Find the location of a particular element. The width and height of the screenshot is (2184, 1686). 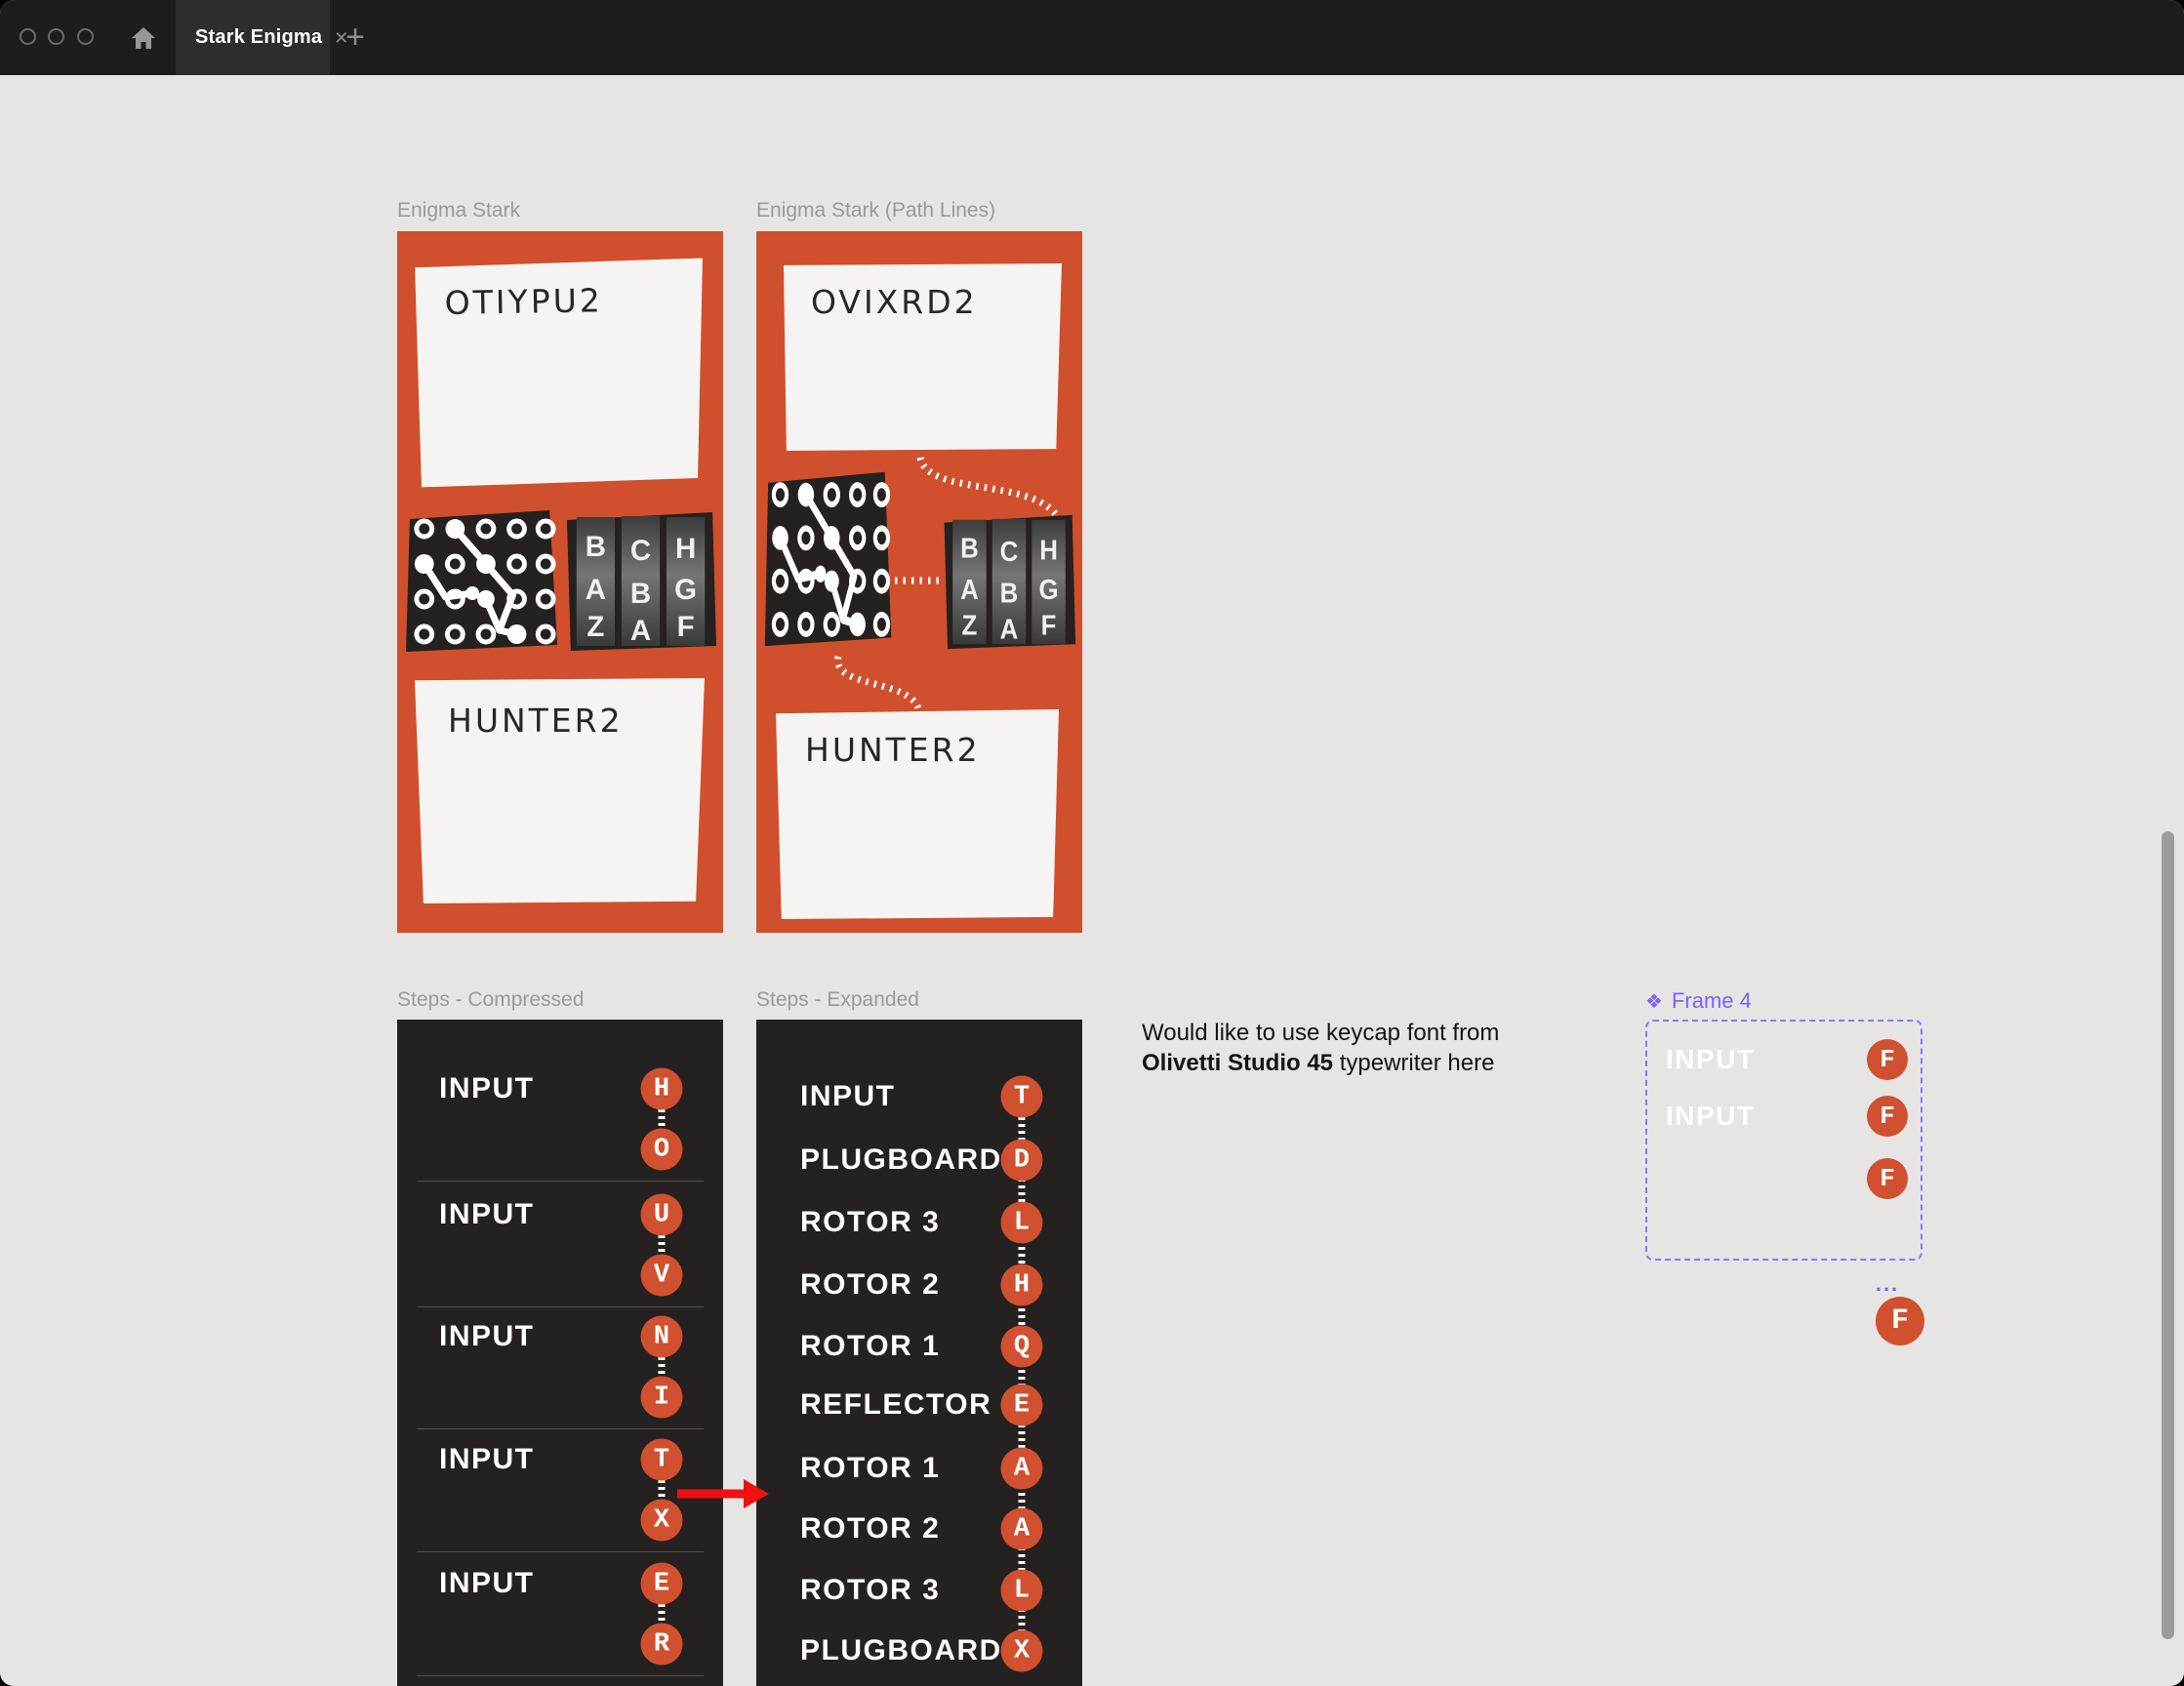

note-bold-text: Olivetti Studio 45 is located at coordinates (1238, 1063).